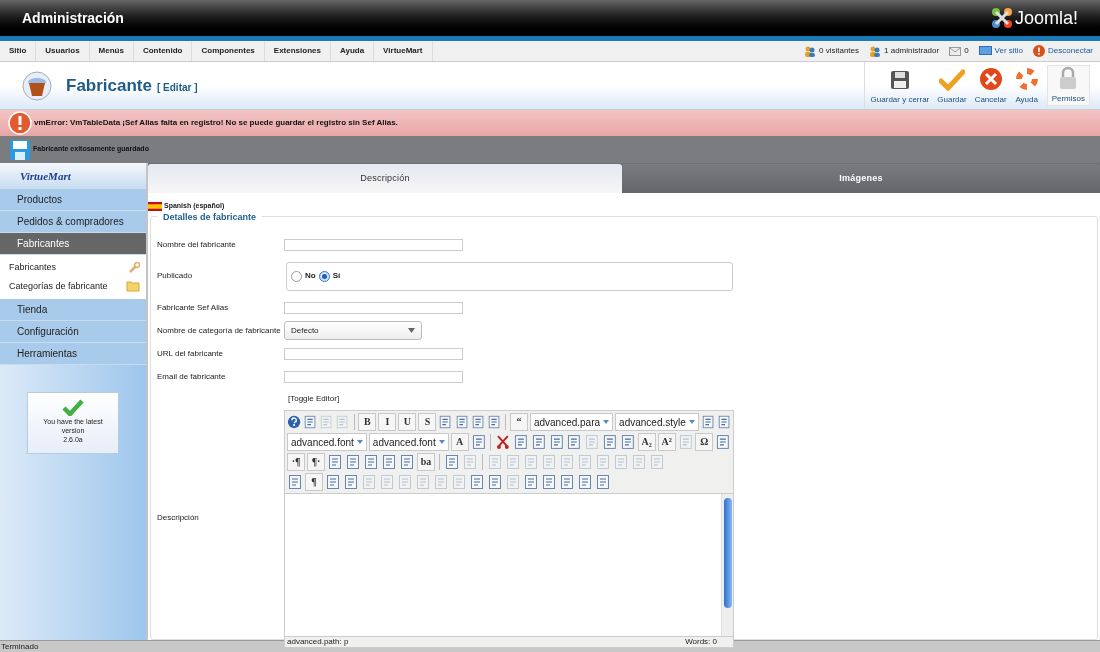 The image size is (1100, 652). What do you see at coordinates (900, 85) in the screenshot?
I see `toolbar-button: Guardar y cerrar` at bounding box center [900, 85].